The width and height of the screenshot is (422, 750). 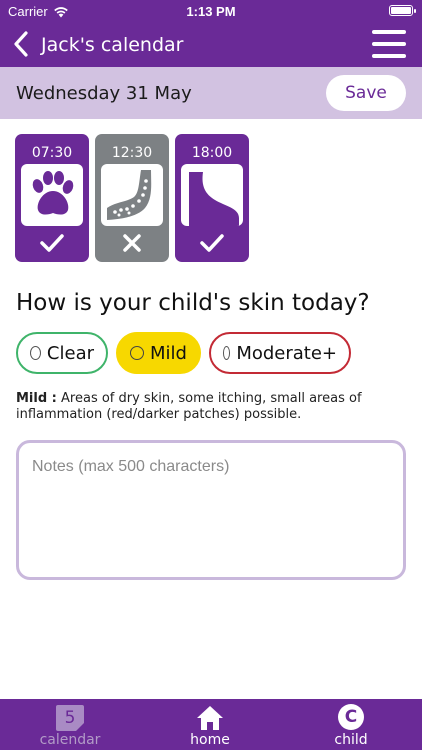 I want to click on time-slot-cards: 07:30 12:30 18:00, so click(x=132, y=198).